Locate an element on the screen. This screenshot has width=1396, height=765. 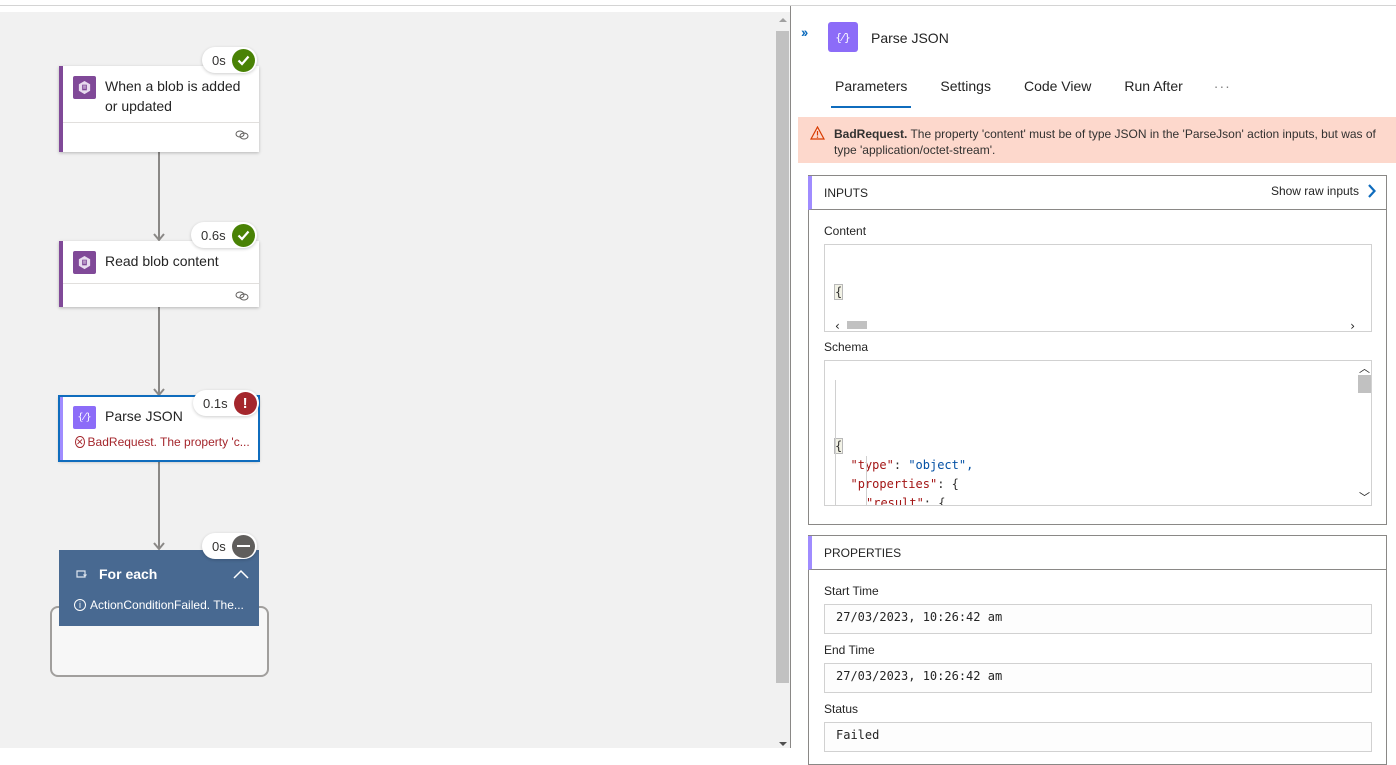
duration-label: 0.1s is located at coordinates (215, 403).